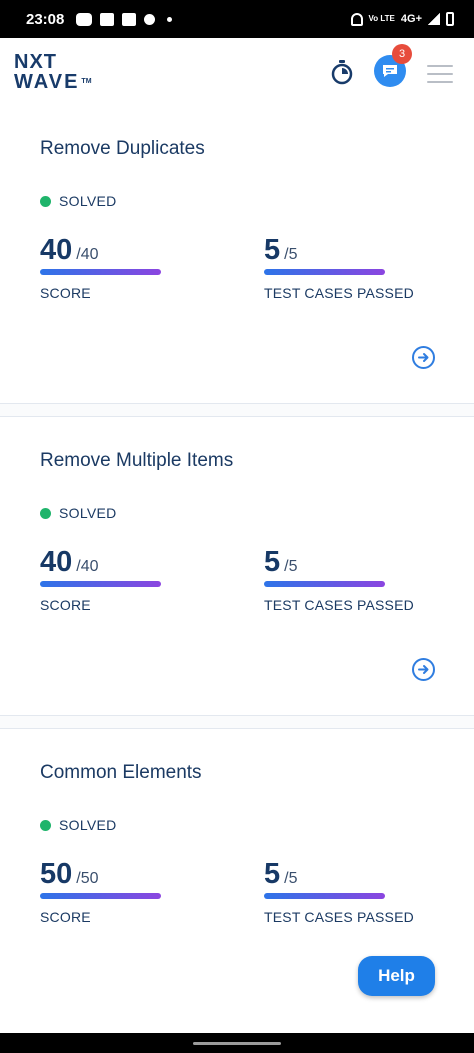 The height and width of the screenshot is (1053, 474). I want to click on help-button: Help, so click(396, 976).